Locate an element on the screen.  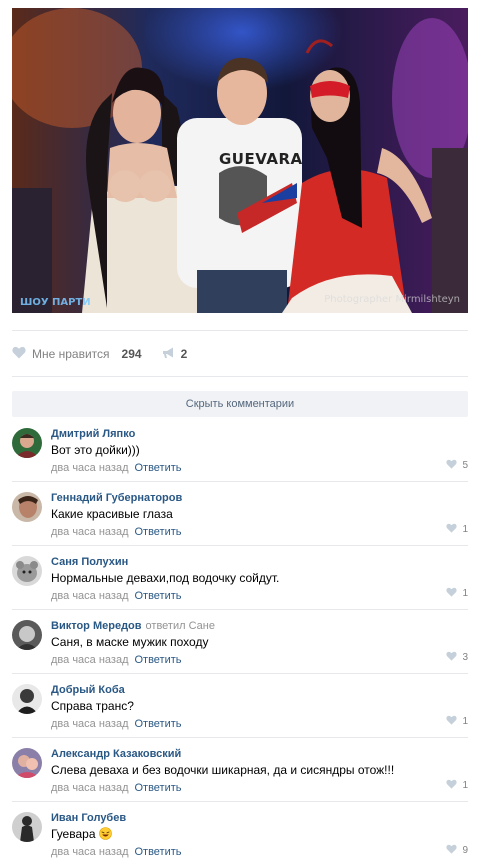
comment-author: Виктор Мередов is located at coordinates (96, 626).